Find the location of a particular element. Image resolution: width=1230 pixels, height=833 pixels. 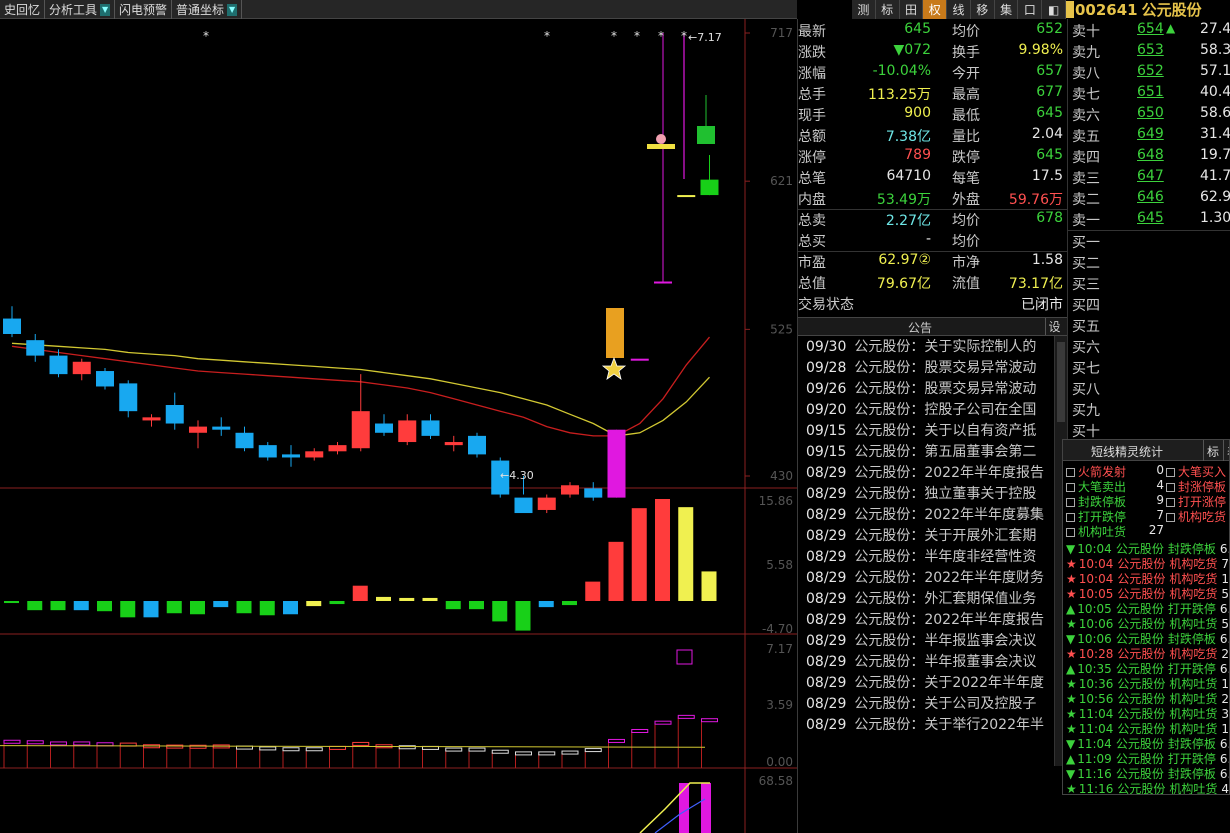

dropdown-arrow-icon: ▼ is located at coordinates (105, 9).